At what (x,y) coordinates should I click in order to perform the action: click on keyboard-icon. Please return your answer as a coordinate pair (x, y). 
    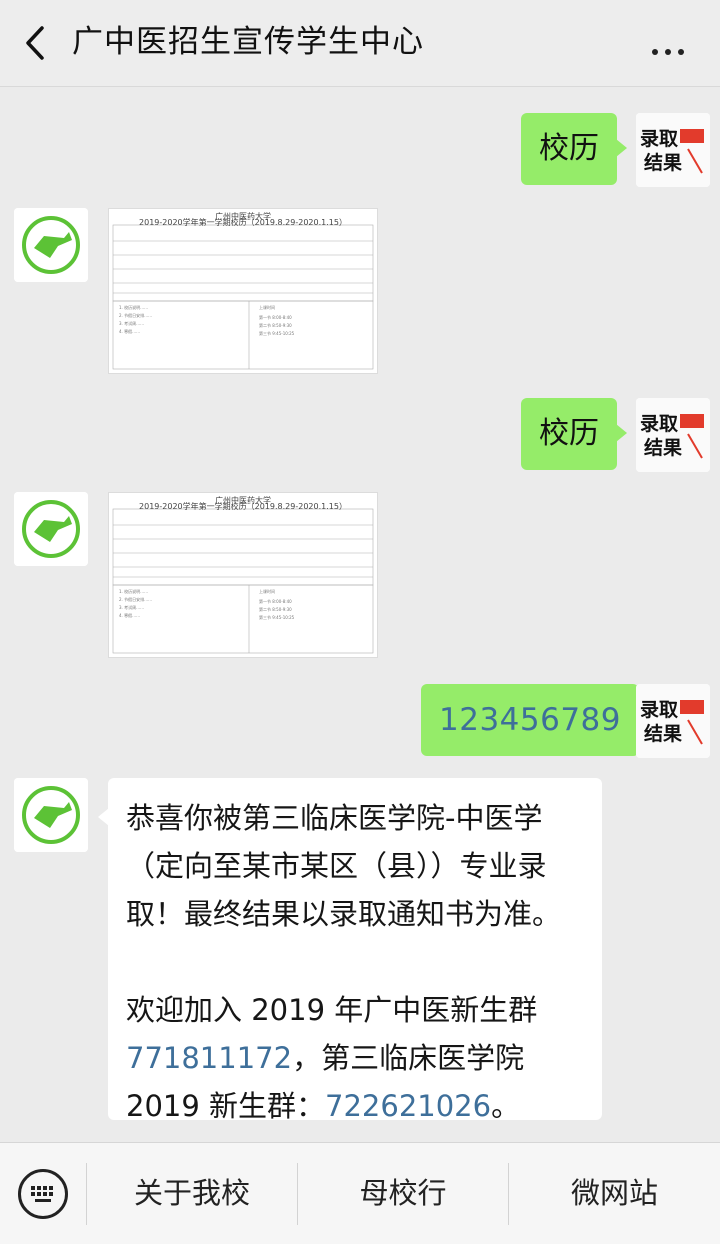
    Looking at the image, I should click on (43, 1194).